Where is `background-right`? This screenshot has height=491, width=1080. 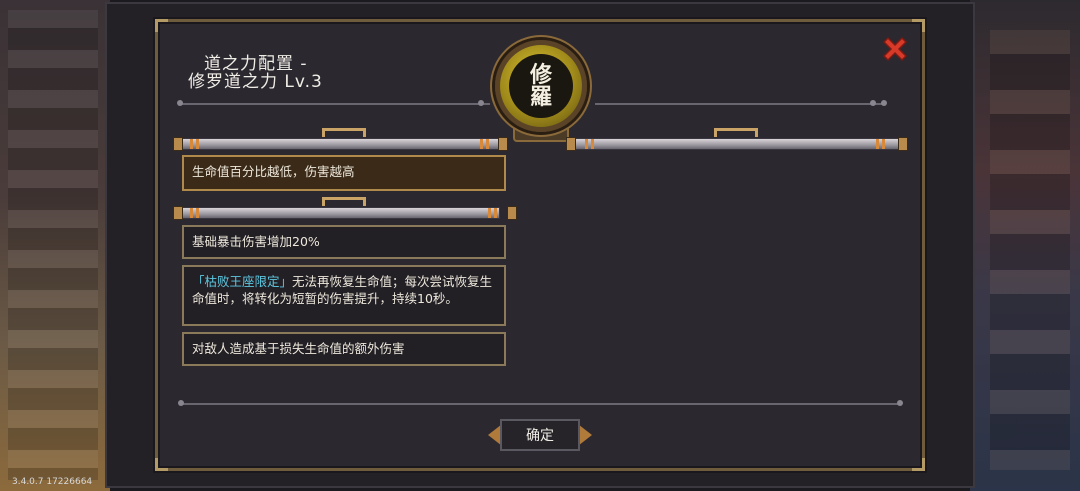
background-right is located at coordinates (1025, 245).